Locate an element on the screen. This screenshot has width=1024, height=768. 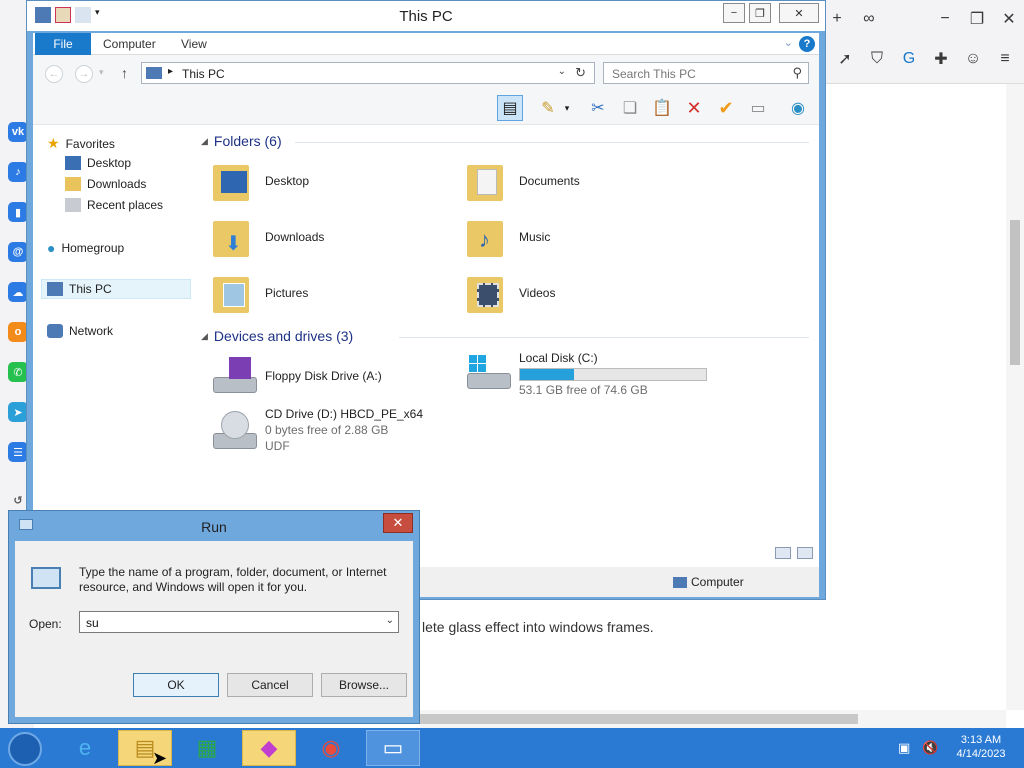
preview-pane-icon: ▤ is located at coordinates (510, 108).